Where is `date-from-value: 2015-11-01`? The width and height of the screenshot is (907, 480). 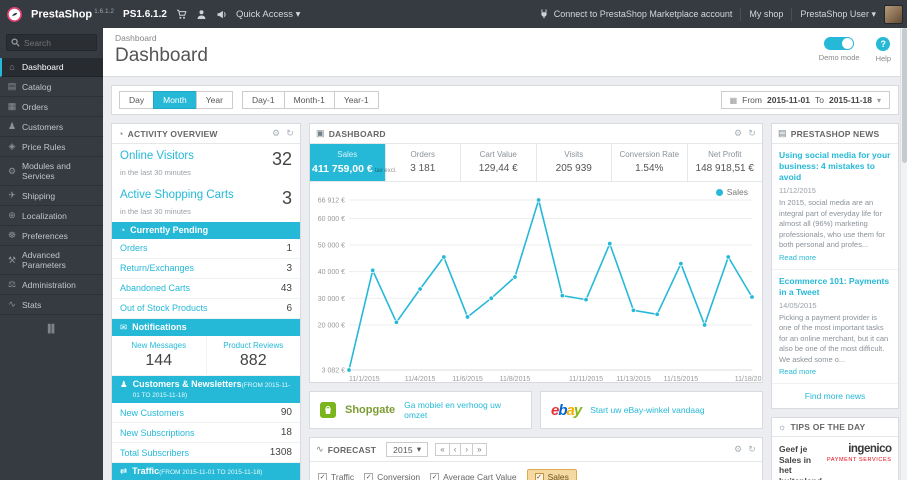 date-from-value: 2015-11-01 is located at coordinates (788, 100).